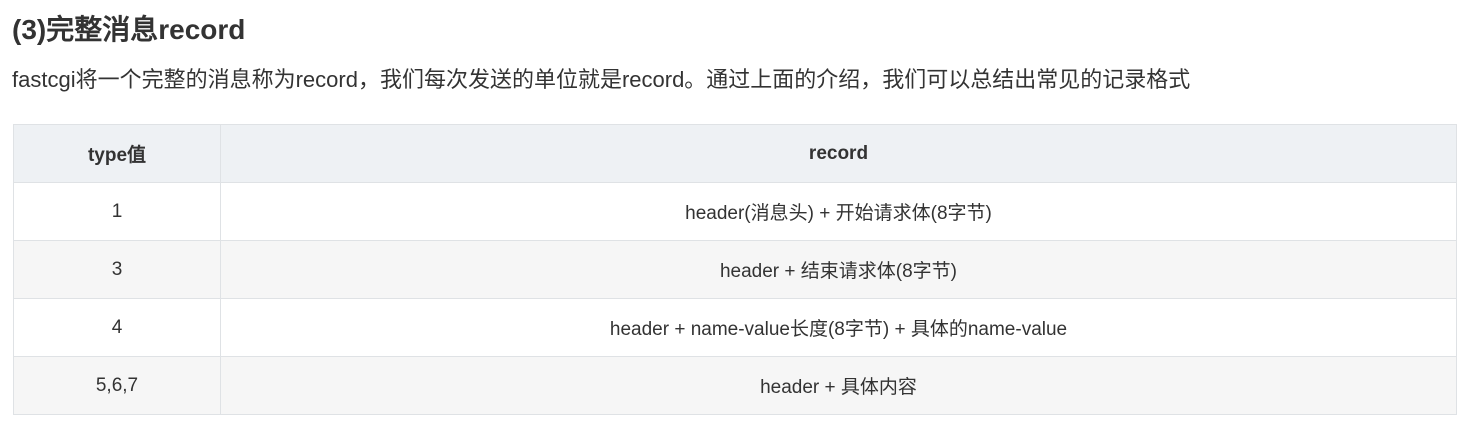 The image size is (1465, 426). Describe the element at coordinates (117, 211) in the screenshot. I see `cell-type: 1` at that location.